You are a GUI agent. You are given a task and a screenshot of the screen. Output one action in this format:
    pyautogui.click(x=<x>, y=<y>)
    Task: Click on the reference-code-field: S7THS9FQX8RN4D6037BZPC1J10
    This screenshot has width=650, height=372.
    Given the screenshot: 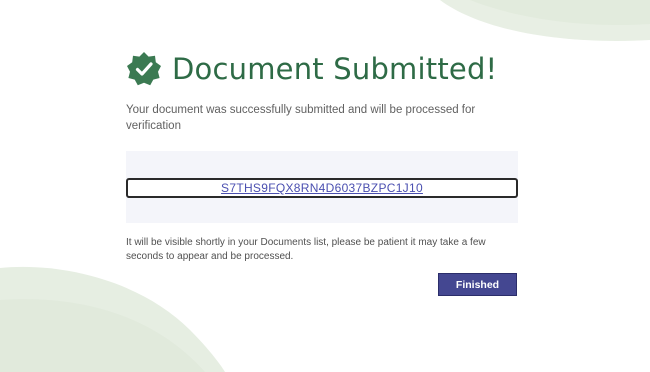 What is the action you would take?
    pyautogui.click(x=322, y=188)
    